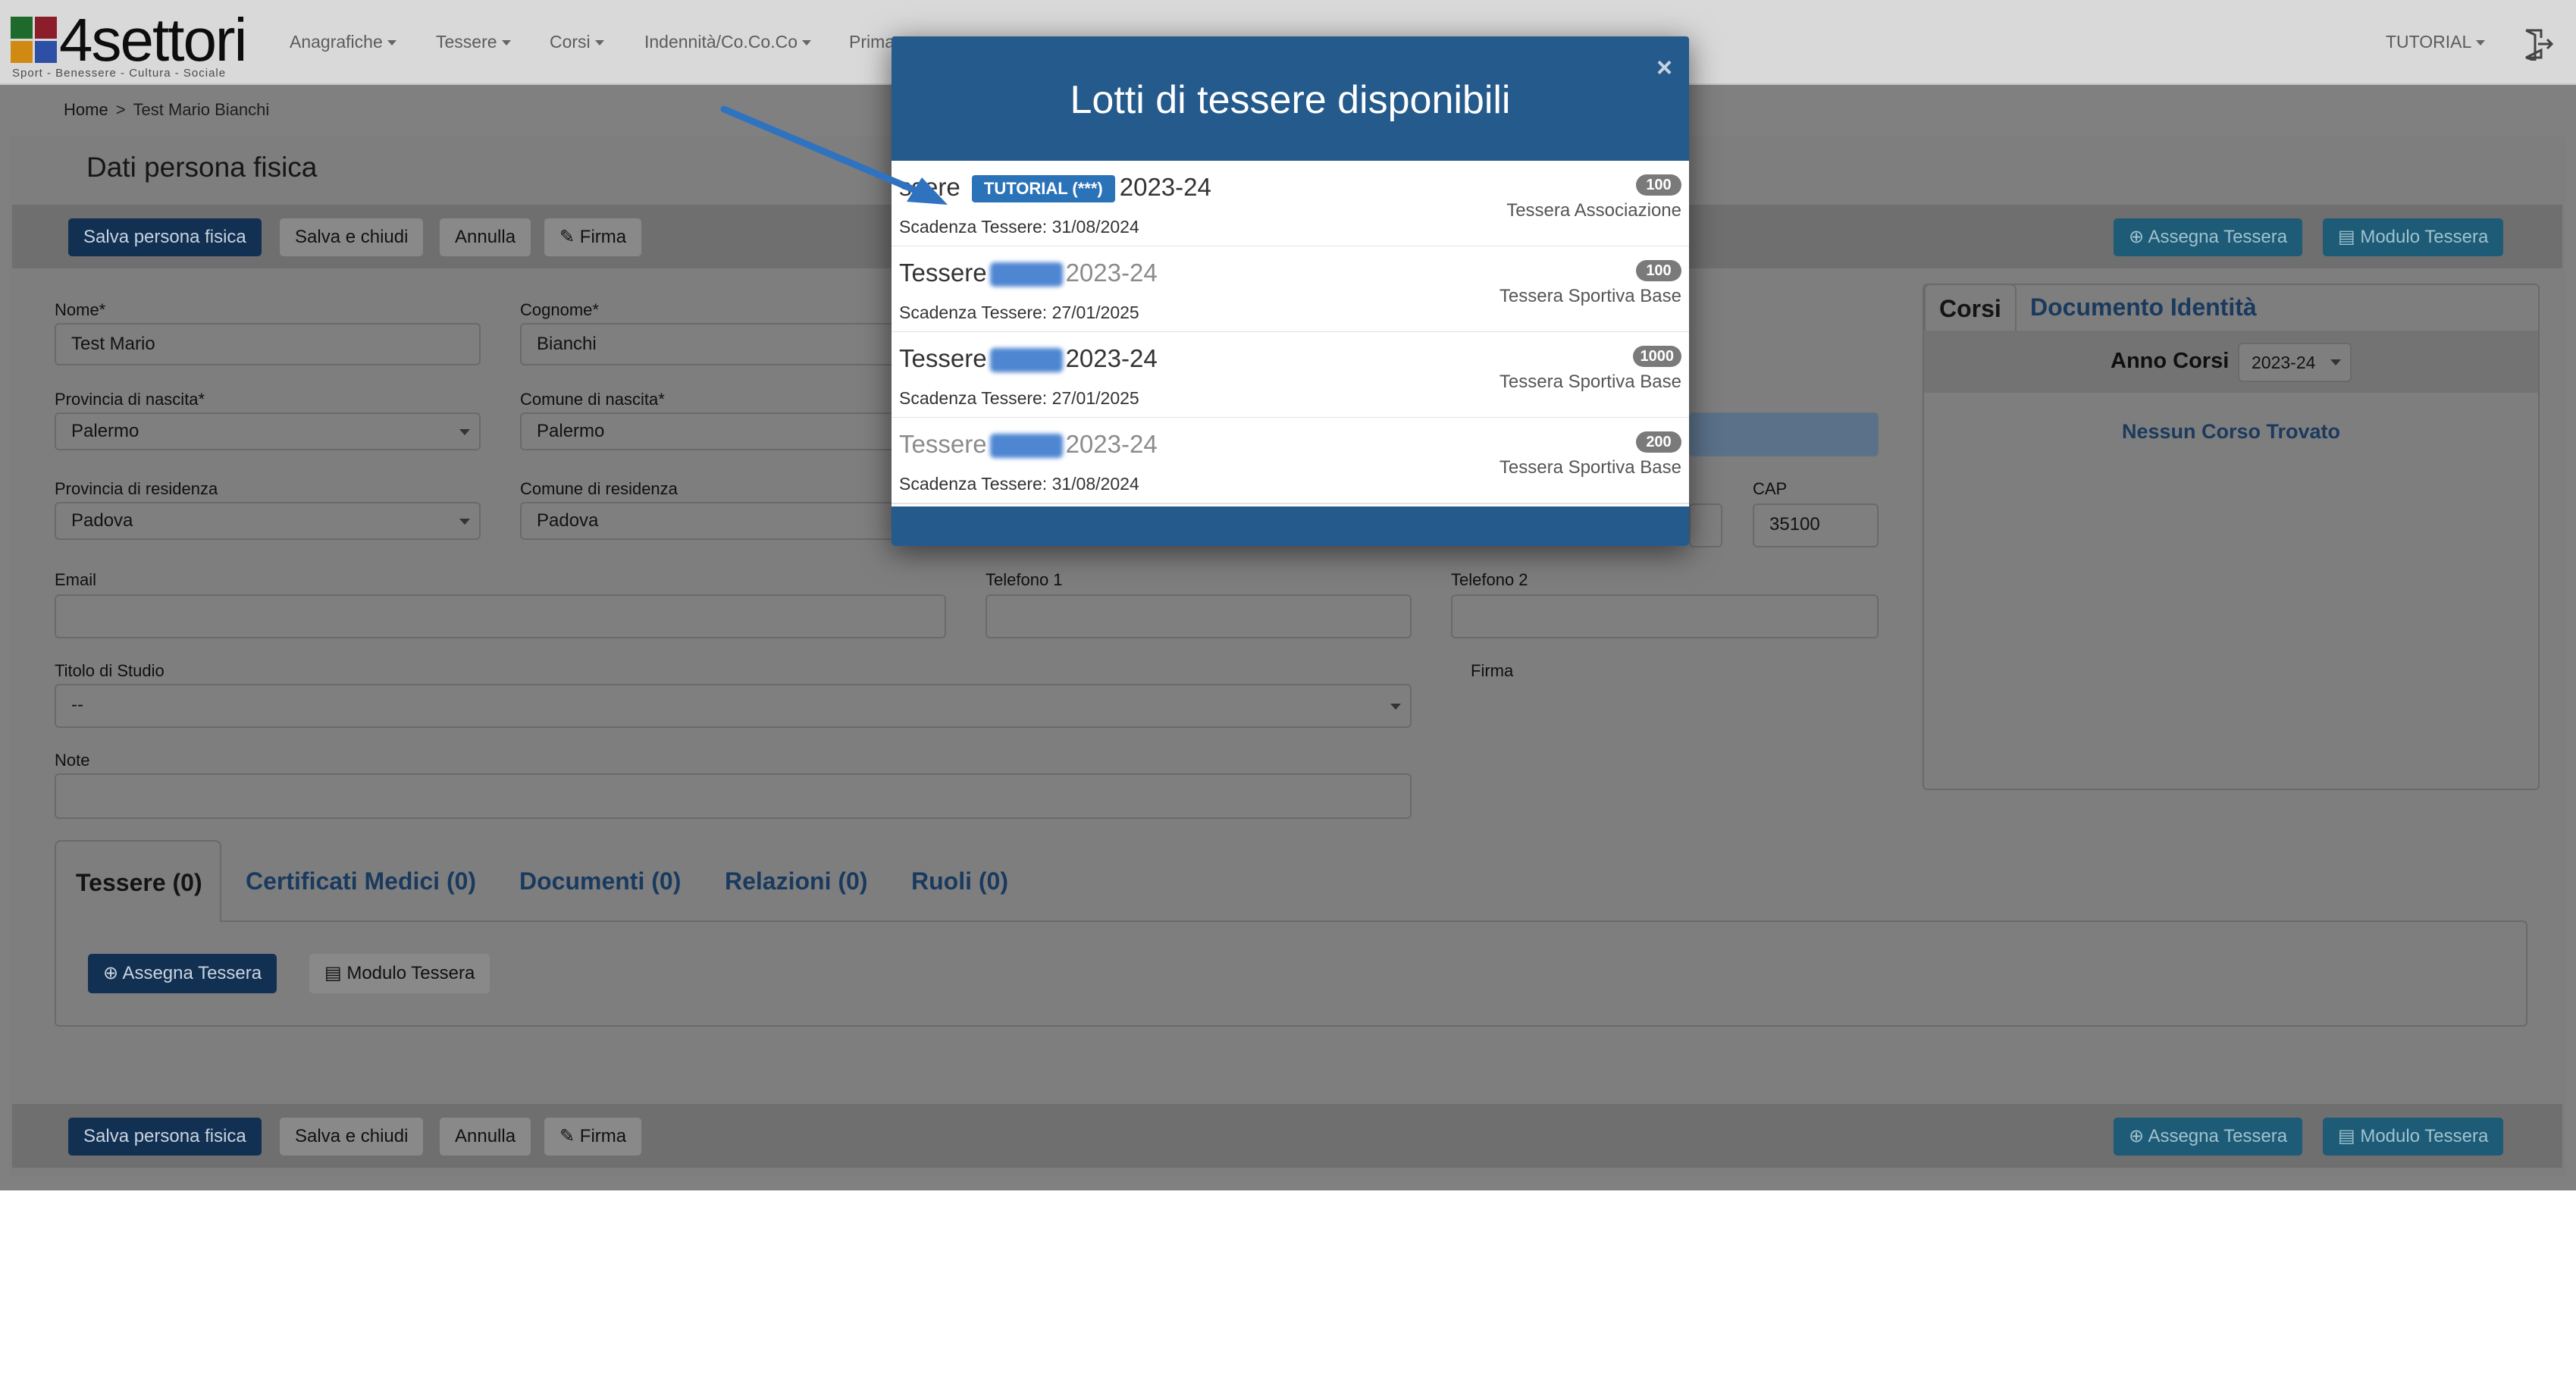  What do you see at coordinates (710, 431) in the screenshot?
I see `comune-nascita-select: Palermo` at bounding box center [710, 431].